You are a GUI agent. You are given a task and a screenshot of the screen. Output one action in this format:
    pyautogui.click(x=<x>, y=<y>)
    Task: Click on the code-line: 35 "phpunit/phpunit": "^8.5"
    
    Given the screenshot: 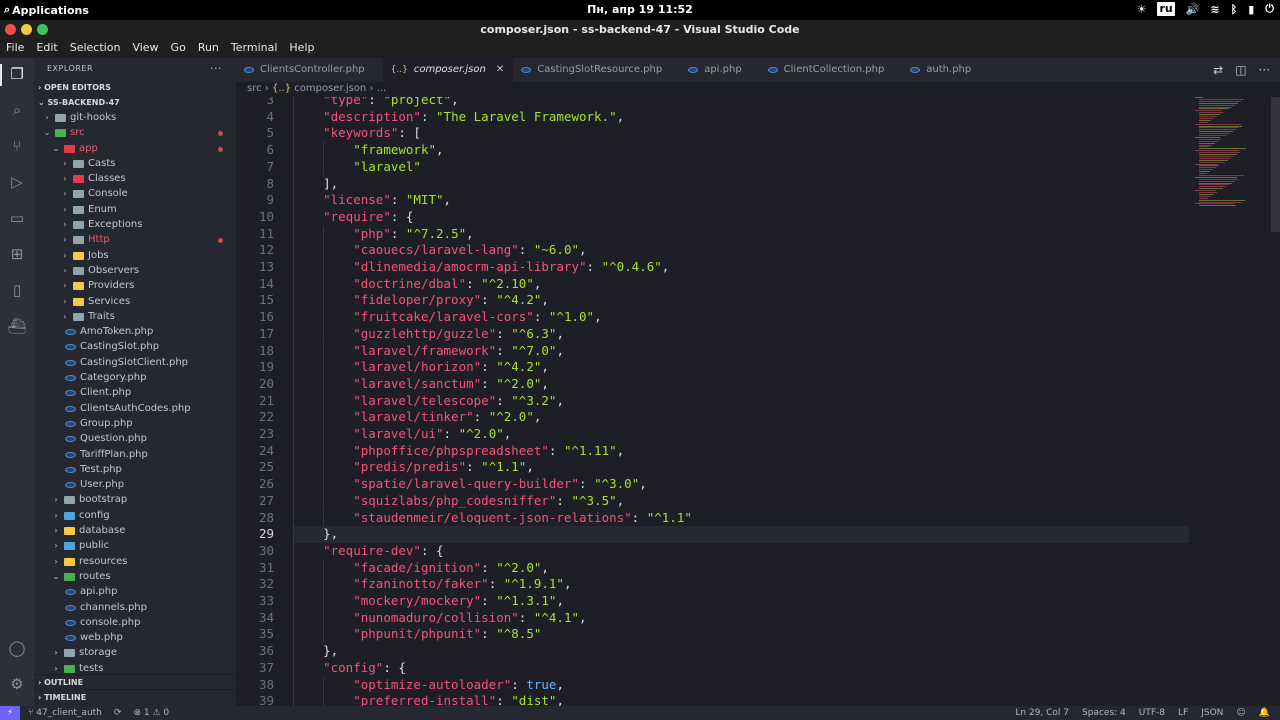 What is the action you would take?
    pyautogui.click(x=758, y=634)
    